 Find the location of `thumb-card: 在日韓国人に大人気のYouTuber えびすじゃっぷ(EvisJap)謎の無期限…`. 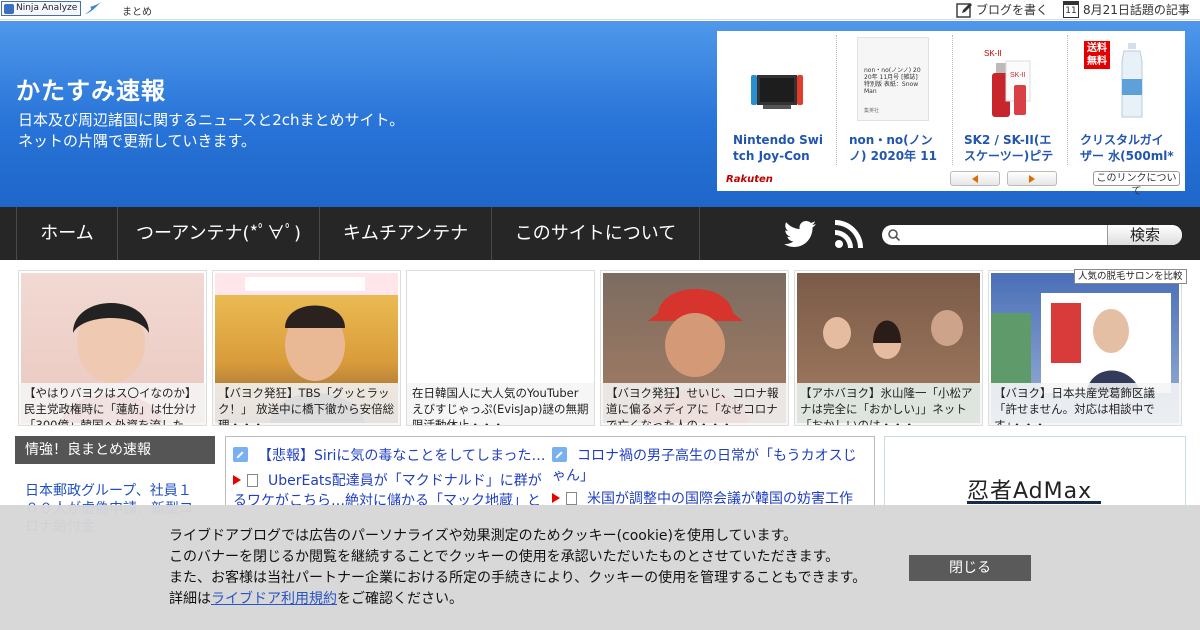

thumb-card: 在日韓国人に大人気のYouTuber えびすじゃっぷ(EvisJap)謎の無期限… is located at coordinates (500, 348).